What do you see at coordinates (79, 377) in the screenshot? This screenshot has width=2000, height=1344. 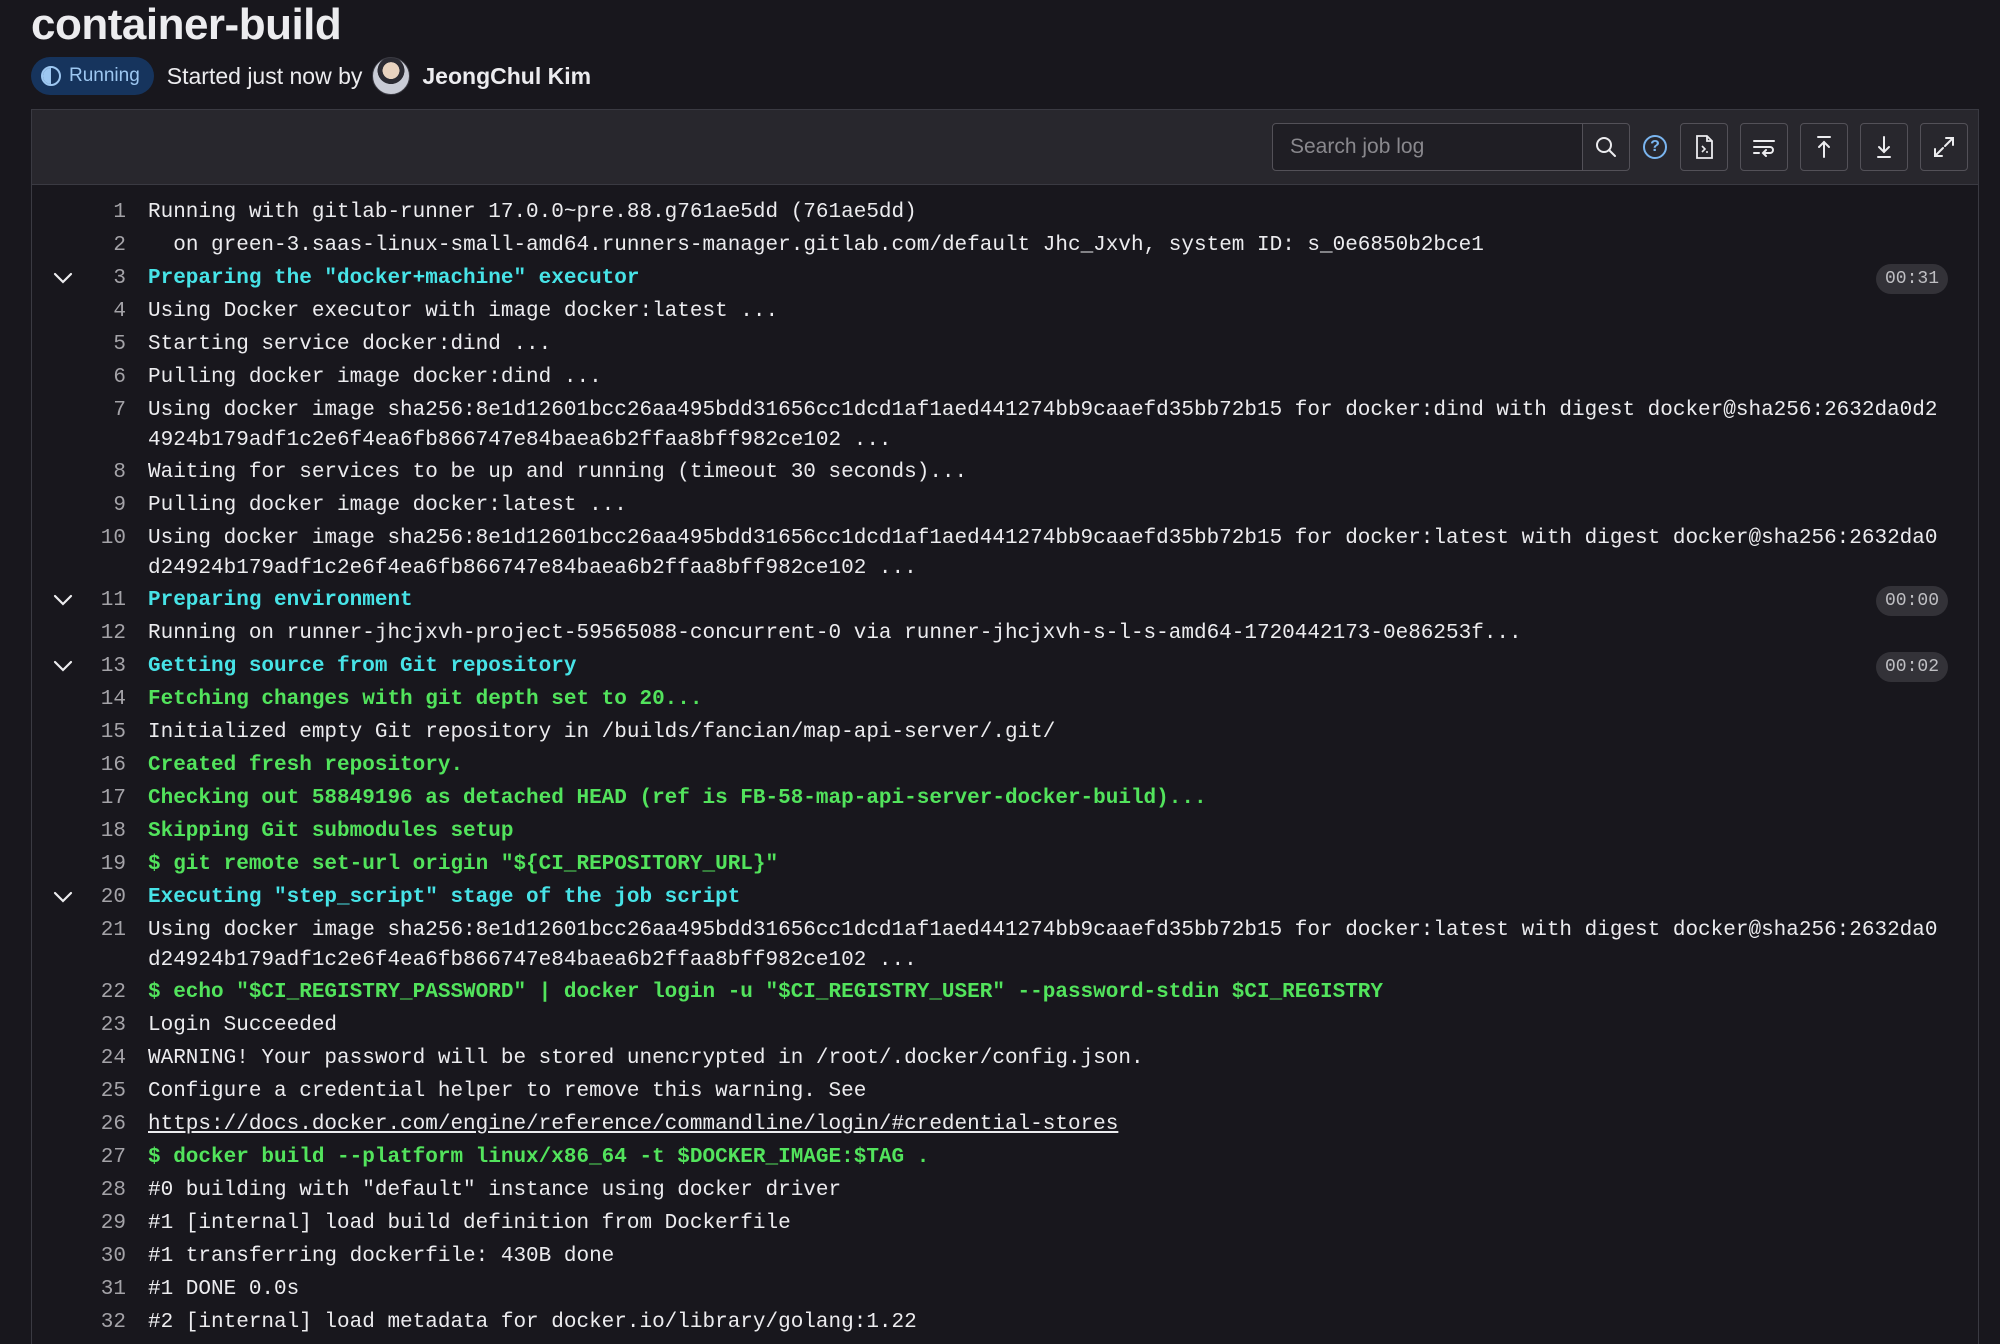 I see `line-number: 6` at bounding box center [79, 377].